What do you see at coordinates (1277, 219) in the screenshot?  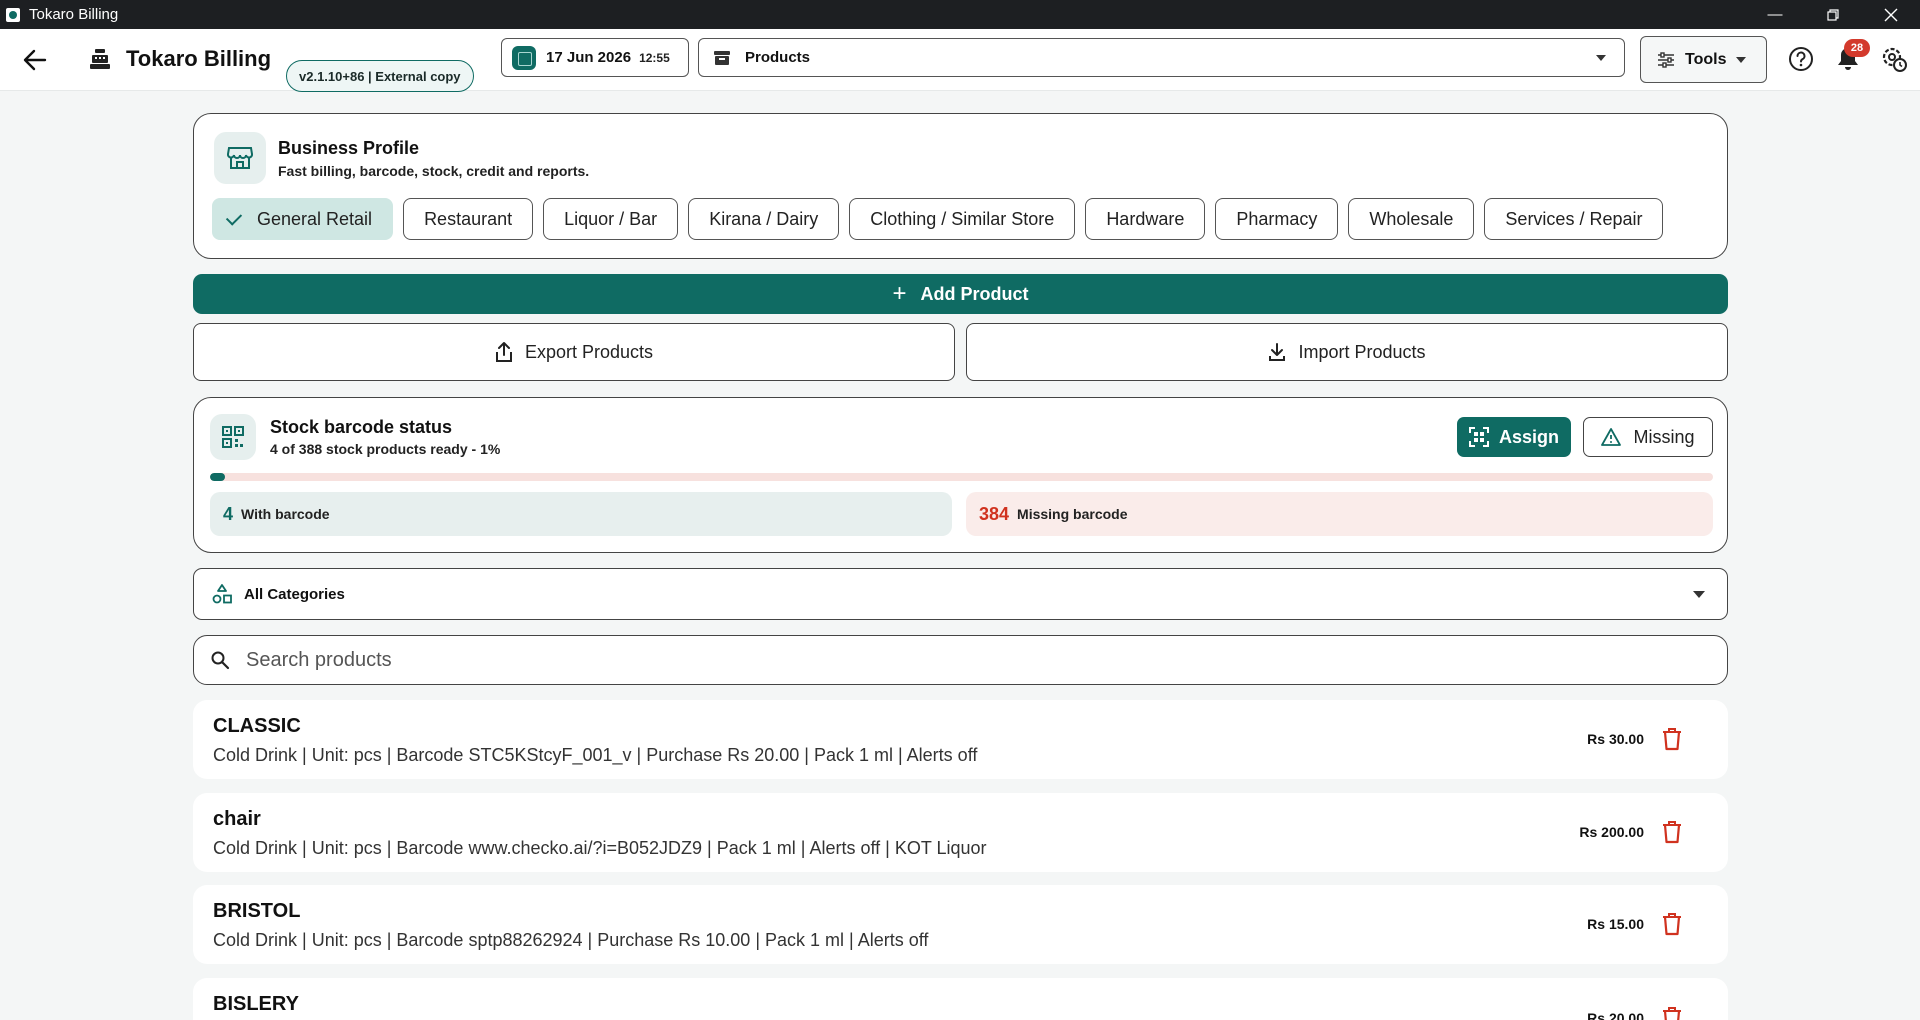 I see `chip-pharmacy: Pharmacy` at bounding box center [1277, 219].